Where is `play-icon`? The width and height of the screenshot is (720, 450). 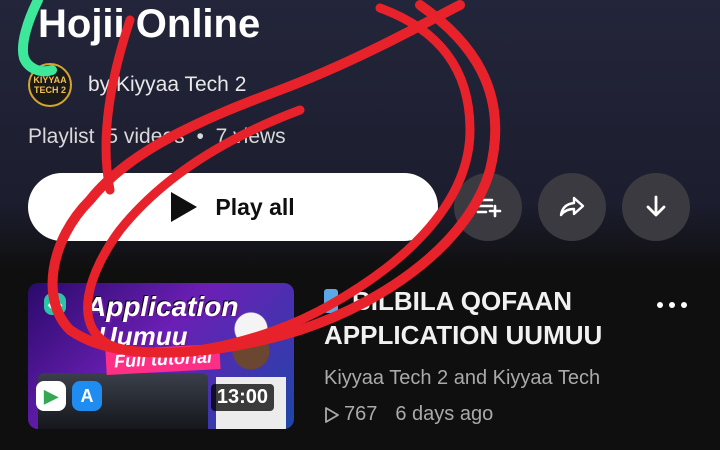 play-icon is located at coordinates (184, 207).